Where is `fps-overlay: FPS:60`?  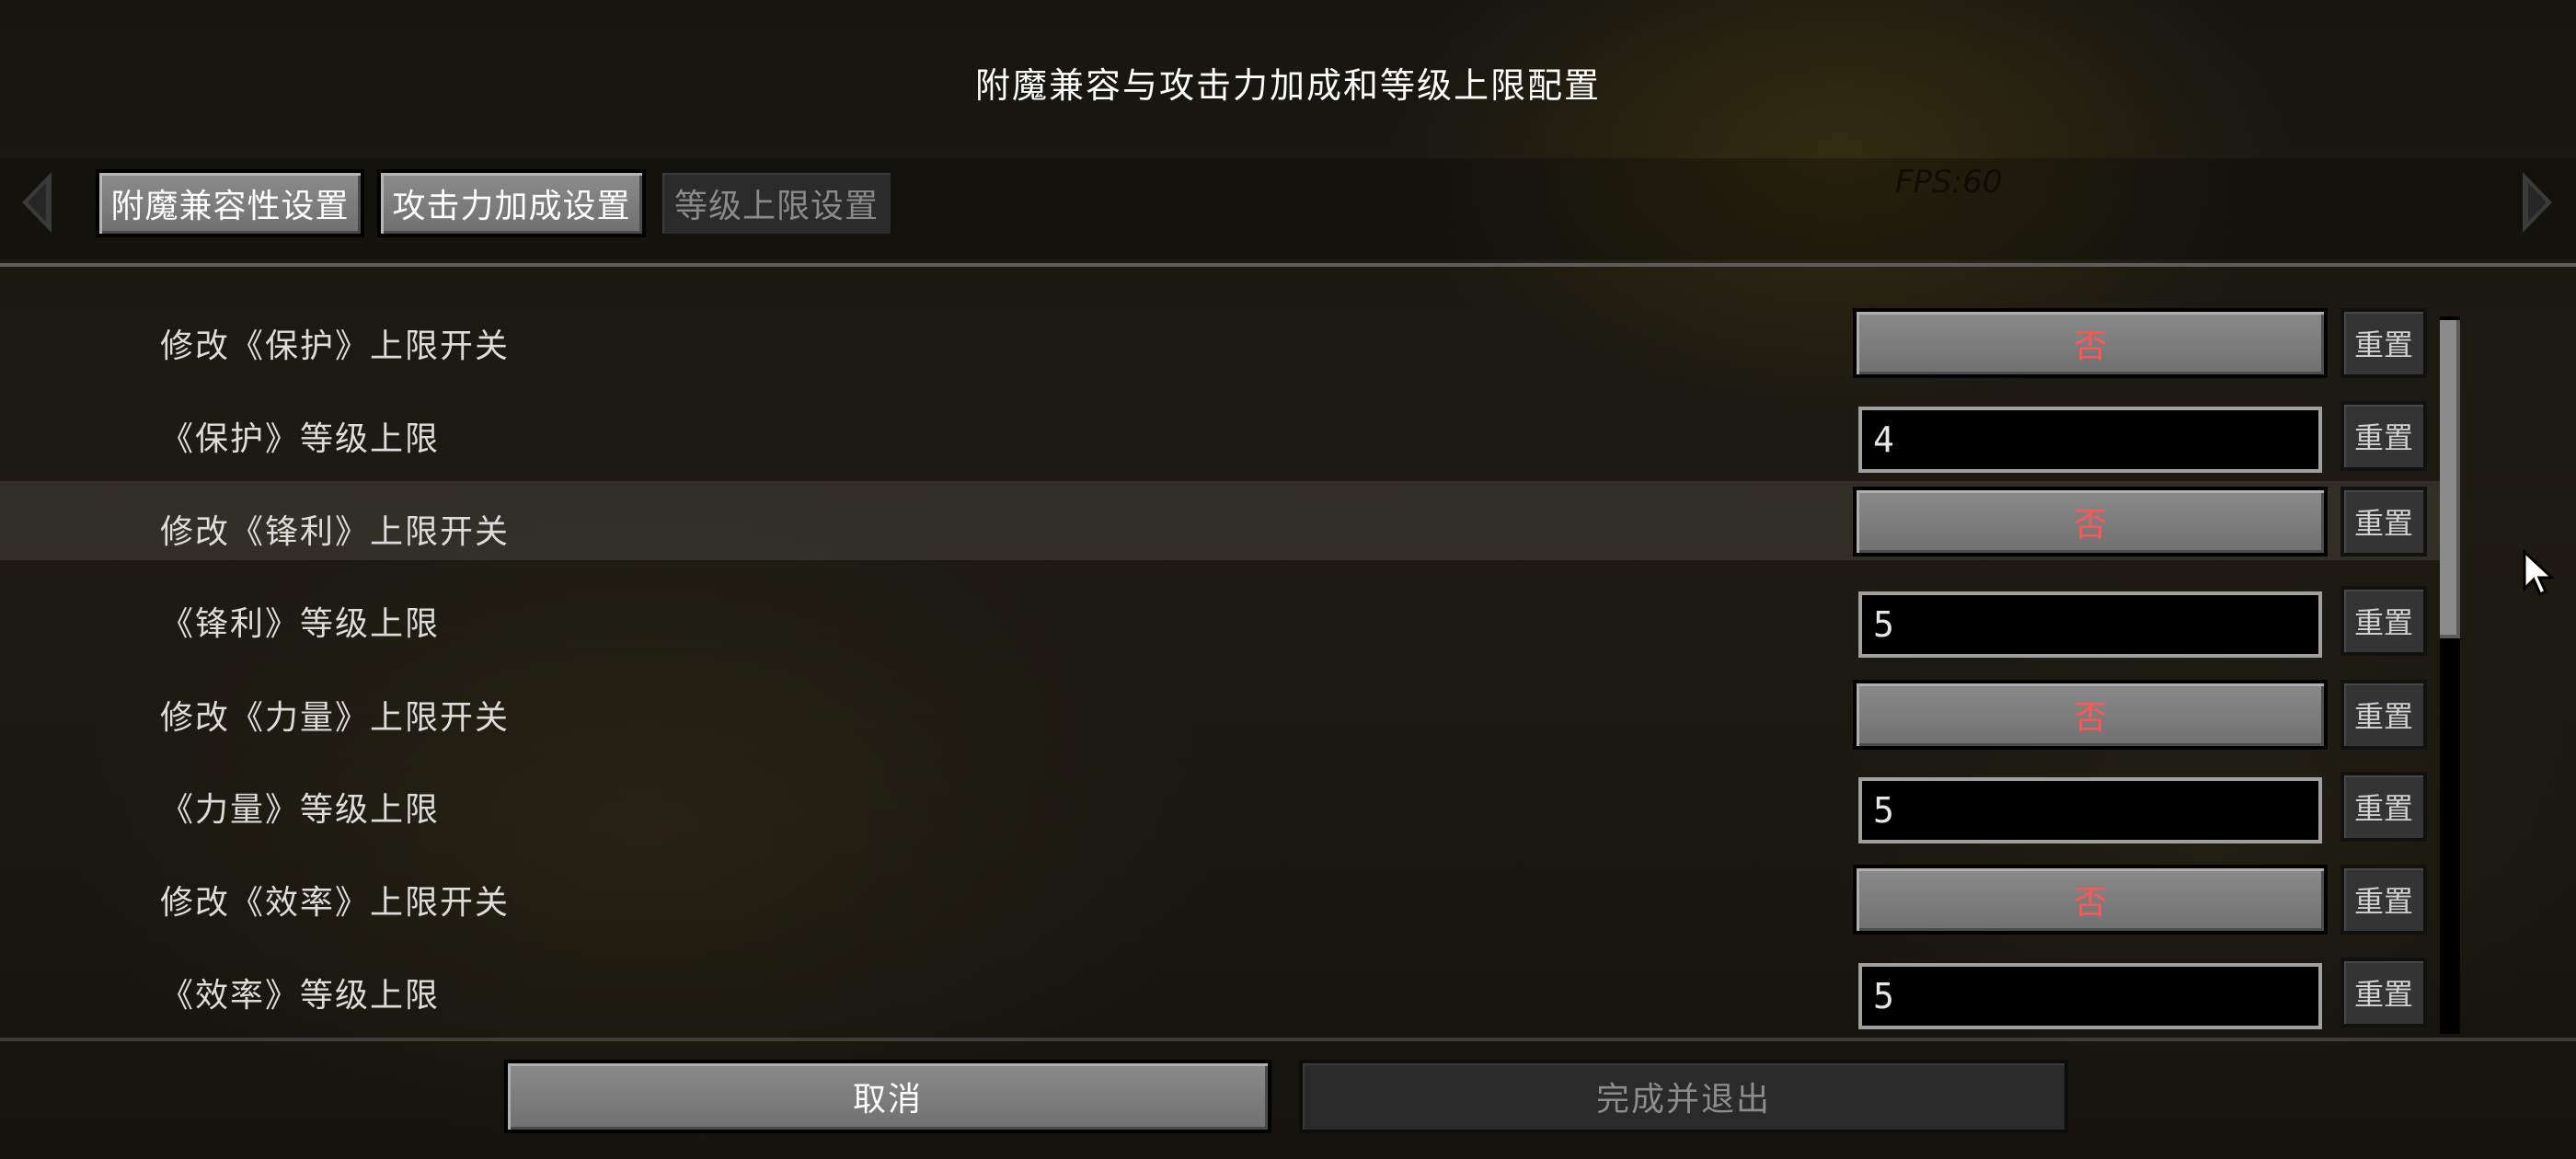
fps-overlay: FPS:60 is located at coordinates (1949, 182).